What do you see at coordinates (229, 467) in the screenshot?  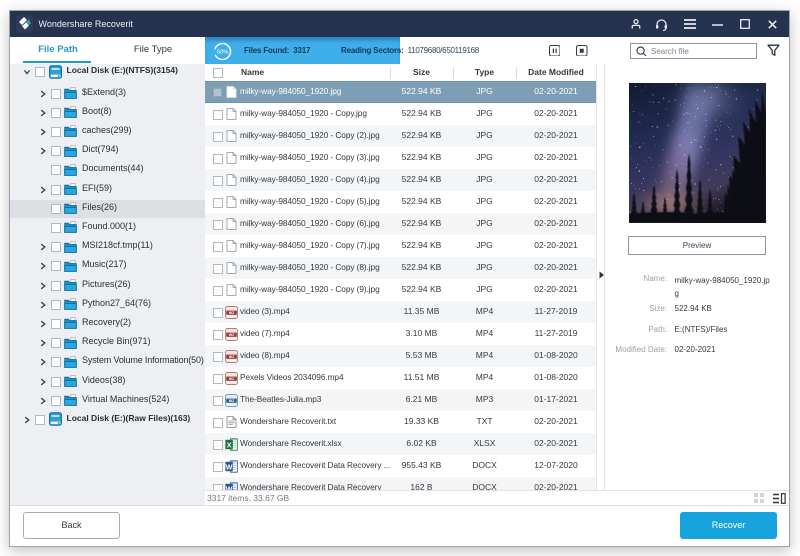 I see `svg-text: W` at bounding box center [229, 467].